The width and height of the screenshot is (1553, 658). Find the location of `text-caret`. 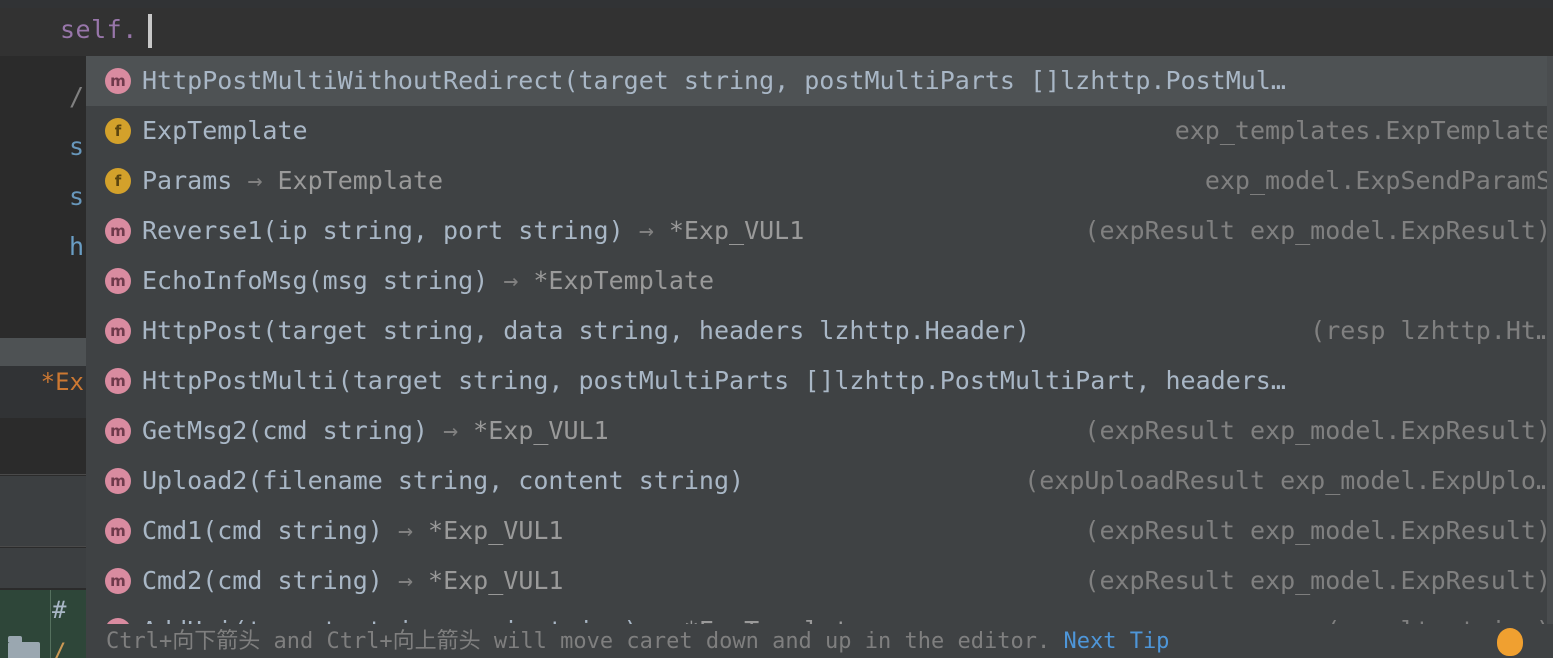

text-caret is located at coordinates (150, 31).